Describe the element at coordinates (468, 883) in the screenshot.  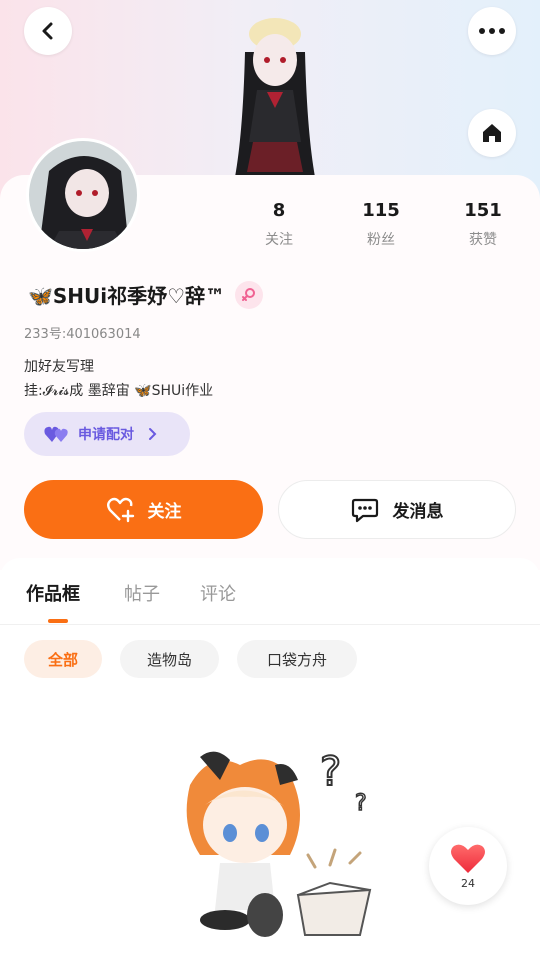
I see `like-count: 24` at that location.